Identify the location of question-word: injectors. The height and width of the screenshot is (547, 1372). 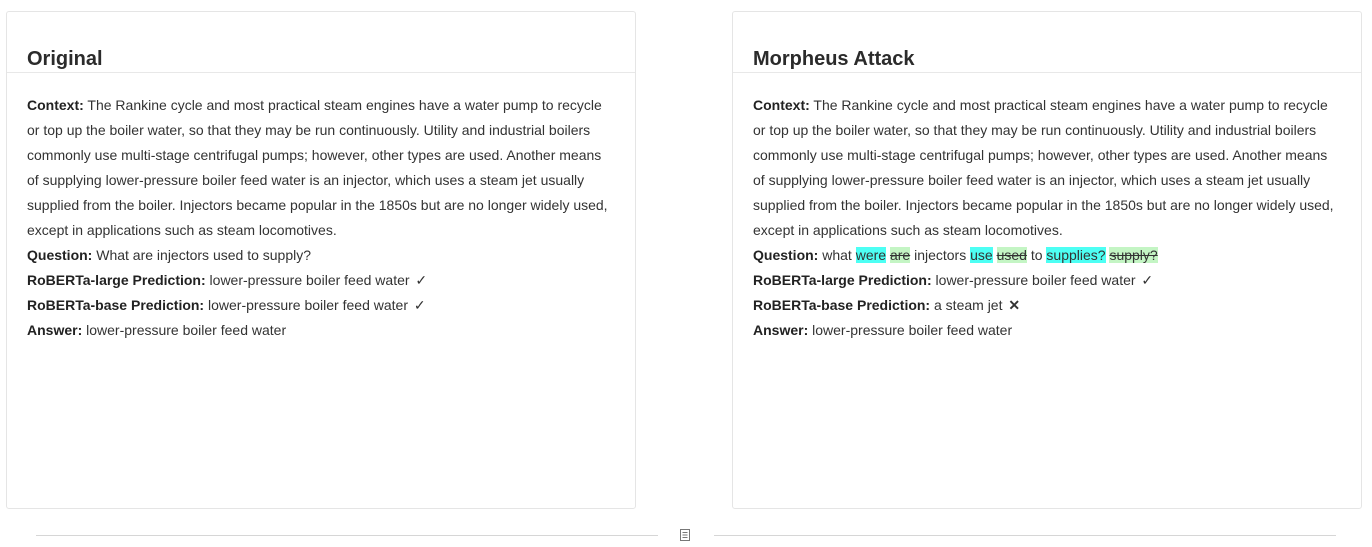
(940, 255).